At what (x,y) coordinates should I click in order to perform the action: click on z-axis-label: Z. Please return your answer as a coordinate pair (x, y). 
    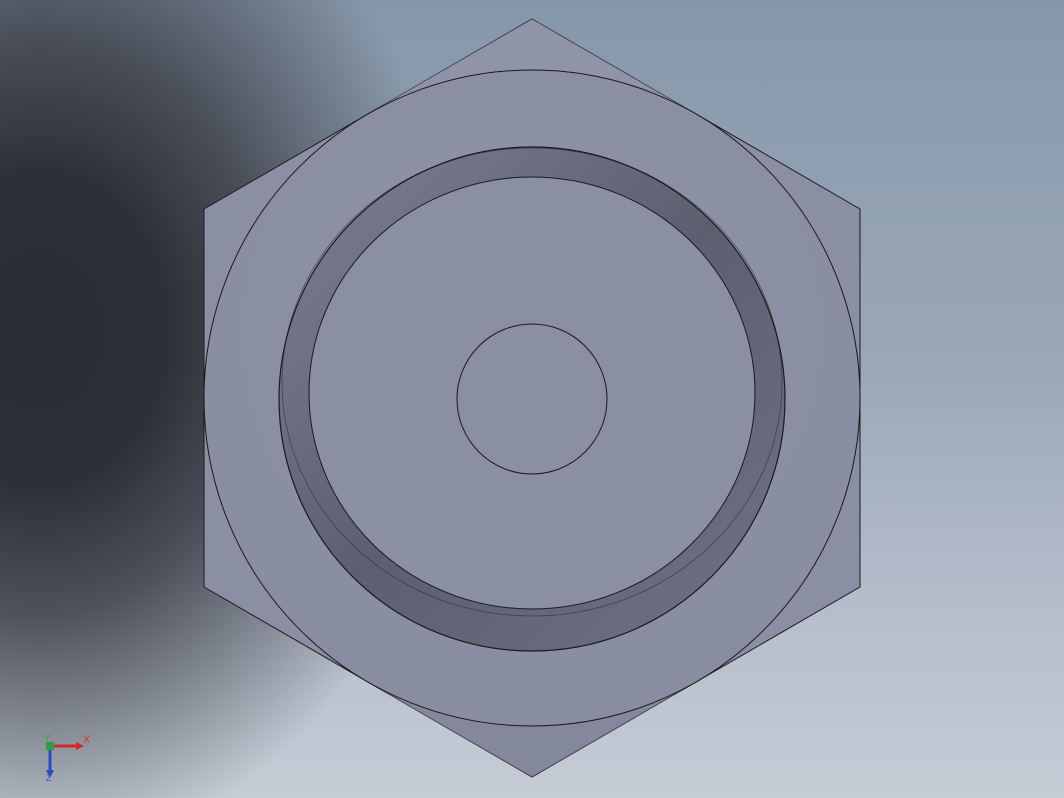
    Looking at the image, I should click on (49, 778).